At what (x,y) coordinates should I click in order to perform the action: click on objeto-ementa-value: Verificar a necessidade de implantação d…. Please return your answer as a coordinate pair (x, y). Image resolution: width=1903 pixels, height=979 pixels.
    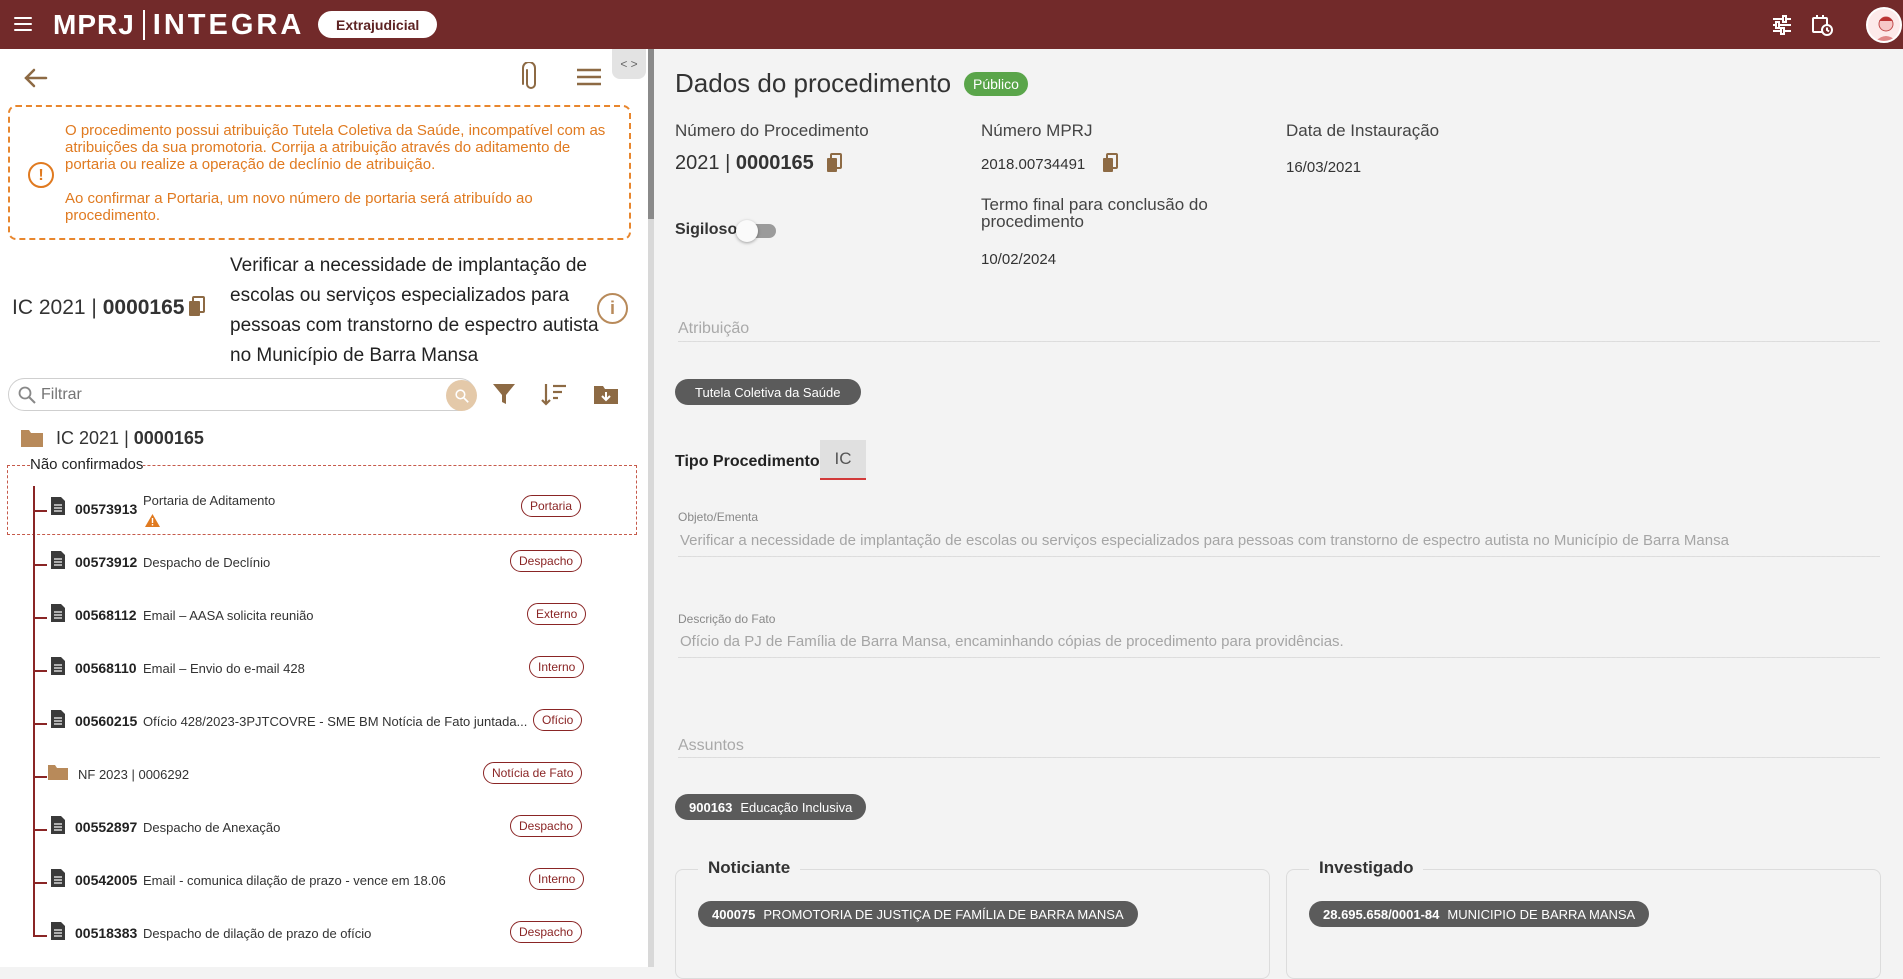
    Looking at the image, I should click on (1204, 540).